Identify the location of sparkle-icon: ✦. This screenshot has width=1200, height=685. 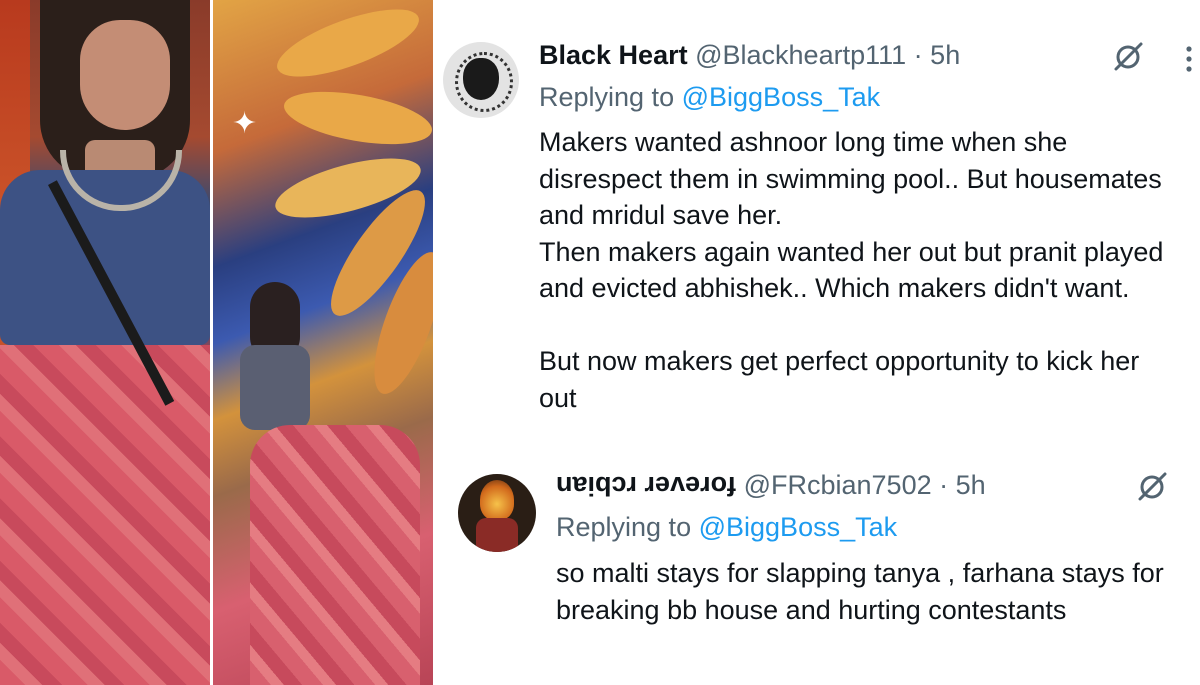
(245, 123).